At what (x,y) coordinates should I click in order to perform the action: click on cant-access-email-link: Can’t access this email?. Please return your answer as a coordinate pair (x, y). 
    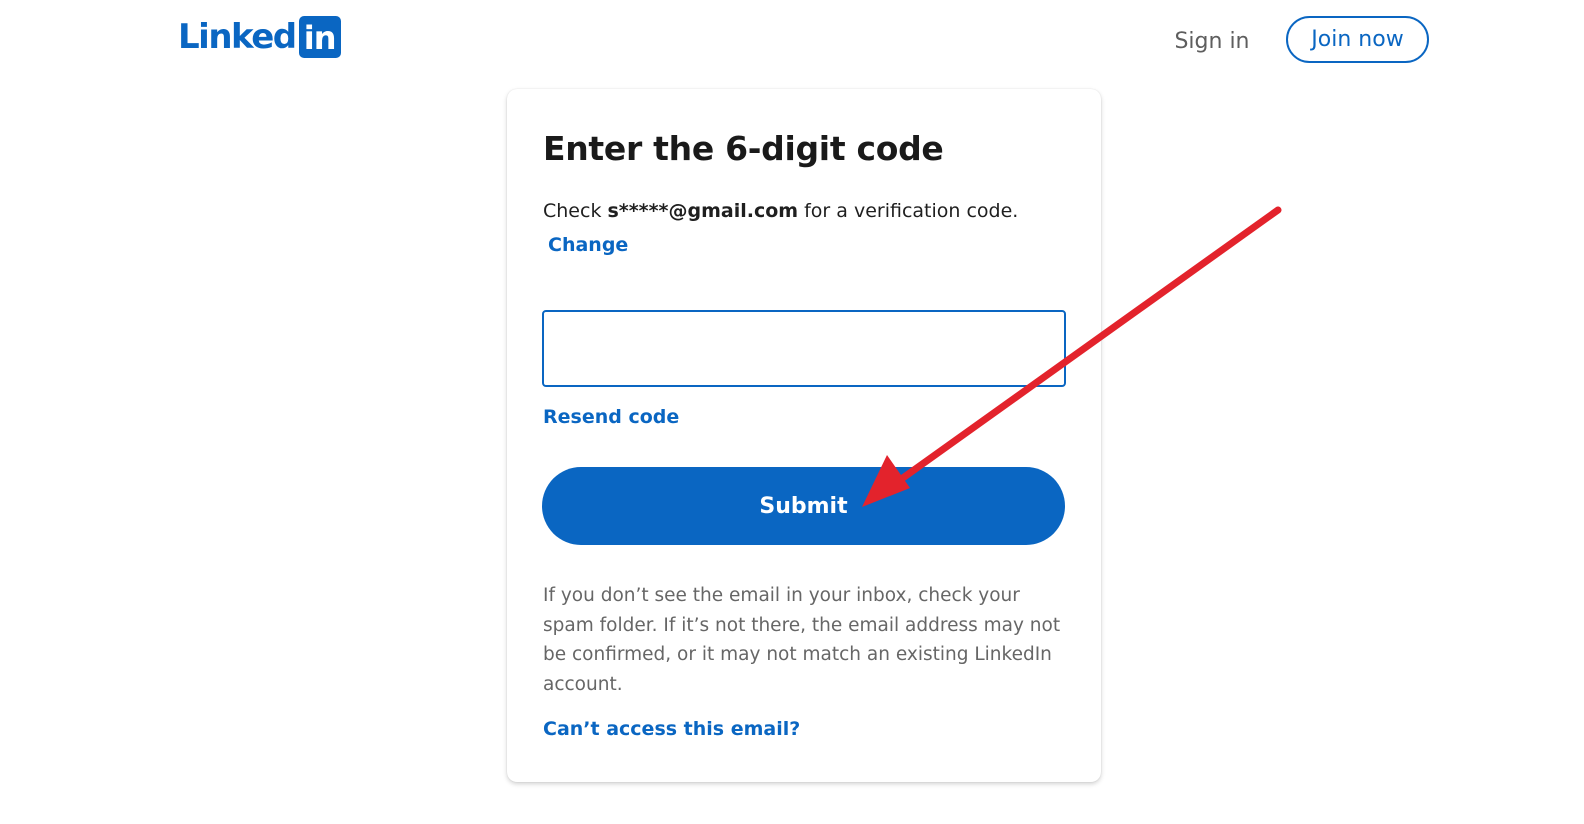
    Looking at the image, I should click on (671, 729).